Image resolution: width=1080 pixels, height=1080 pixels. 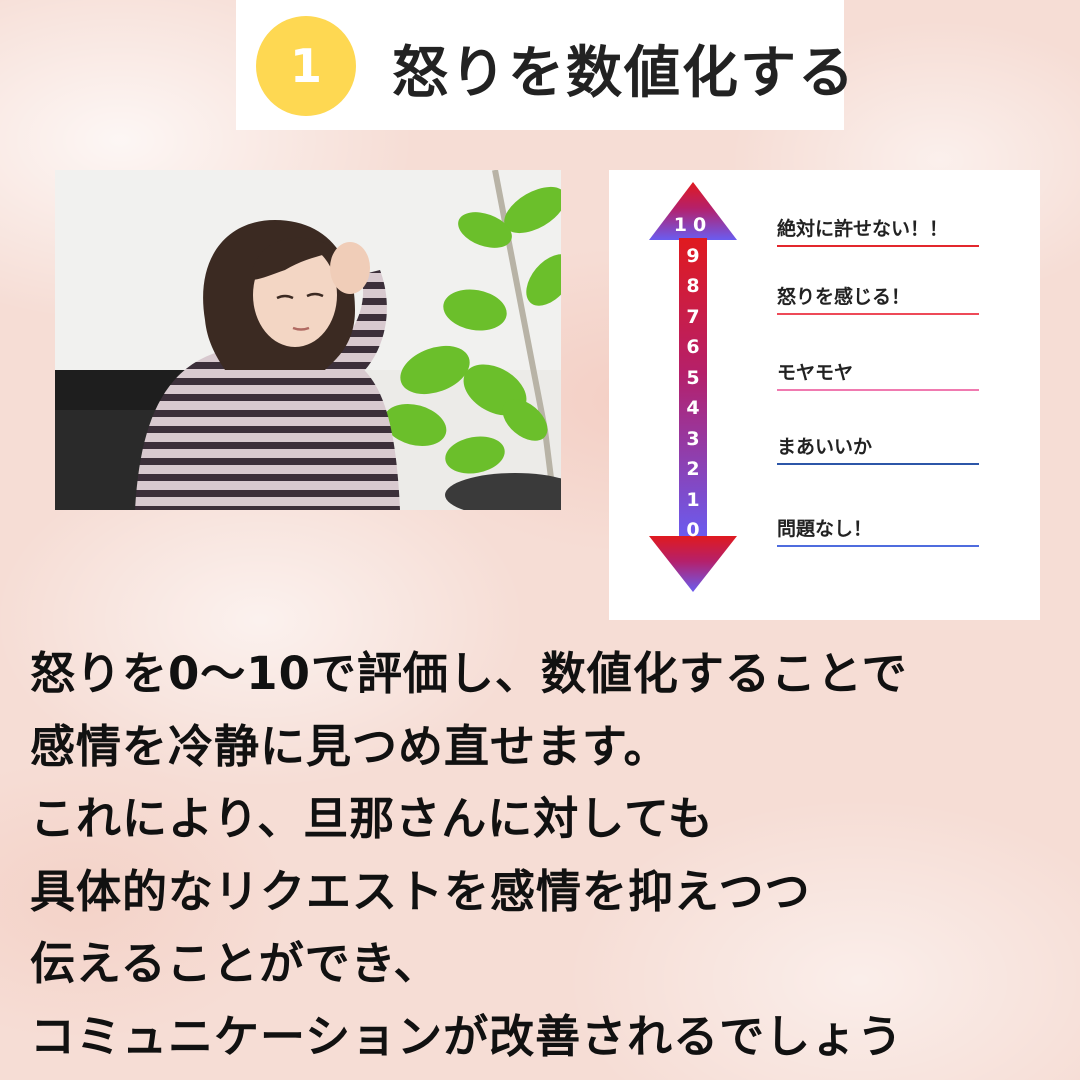 What do you see at coordinates (825, 447) in the screenshot?
I see `scale-level-label: まあいいか` at bounding box center [825, 447].